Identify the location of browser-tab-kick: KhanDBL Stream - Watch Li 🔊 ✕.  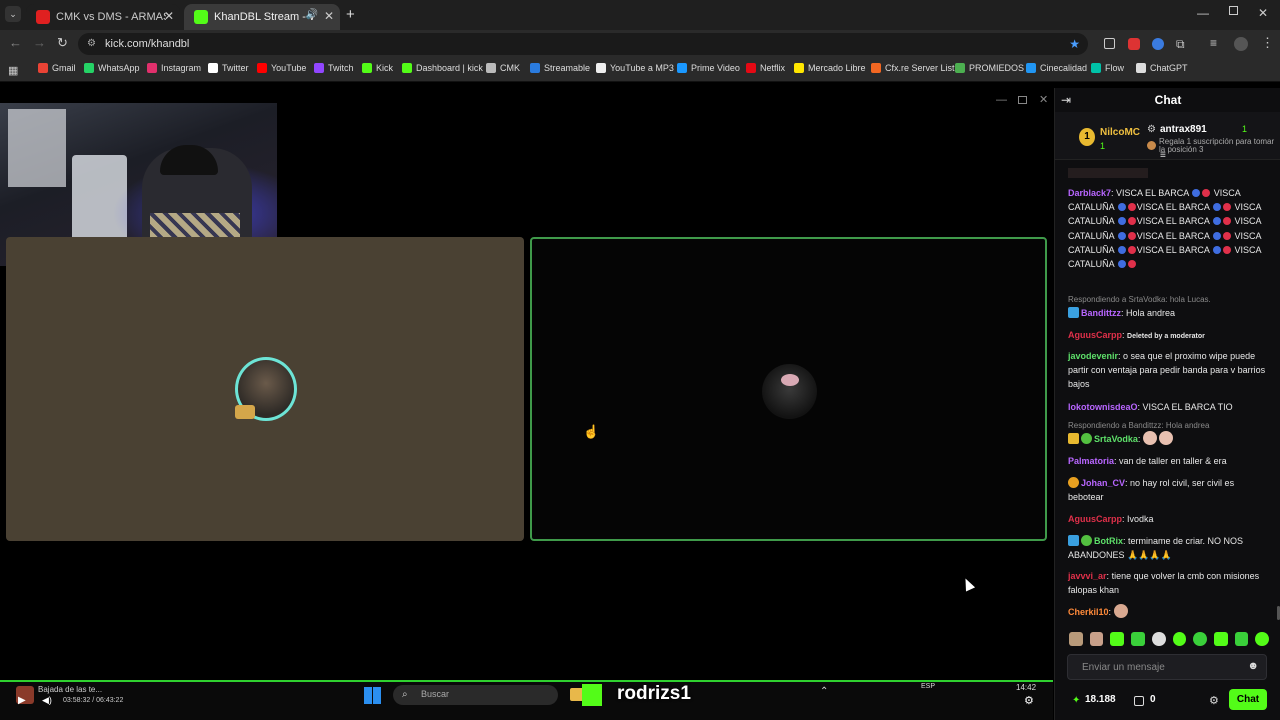
(262, 17).